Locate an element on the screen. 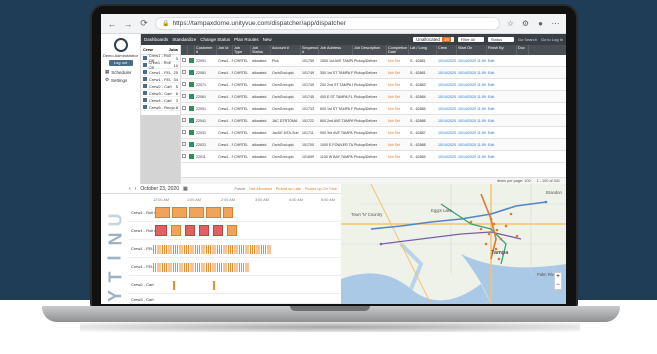 Image resolution: width=657 pixels, height=354 pixels. plan-routes-button: Plan Routes is located at coordinates (246, 39).